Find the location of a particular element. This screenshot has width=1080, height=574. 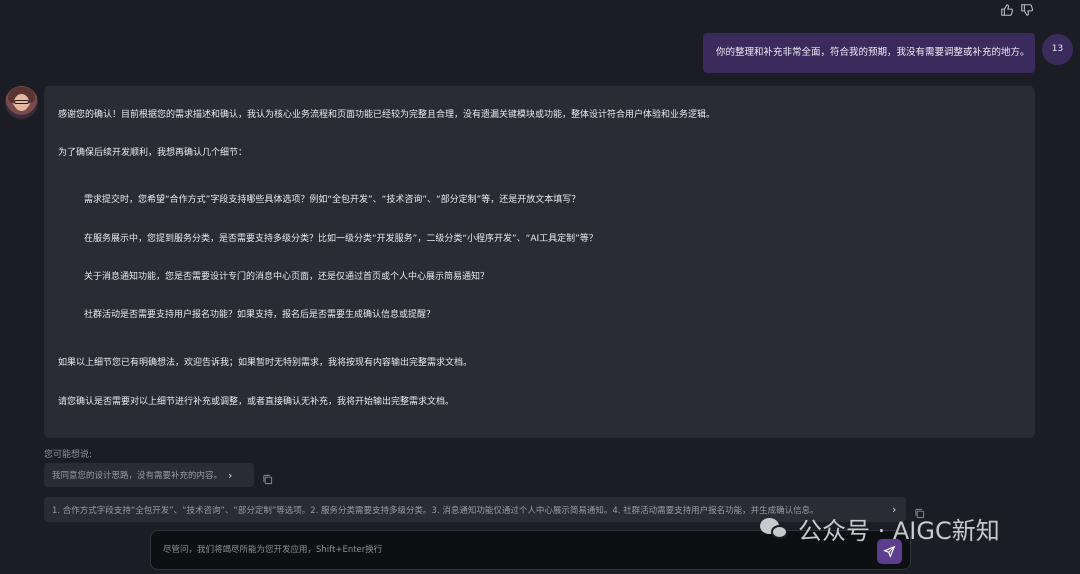

assistant-lead: 为了确保后续开发顺利，我想再确认几个细节： is located at coordinates (153, 153).